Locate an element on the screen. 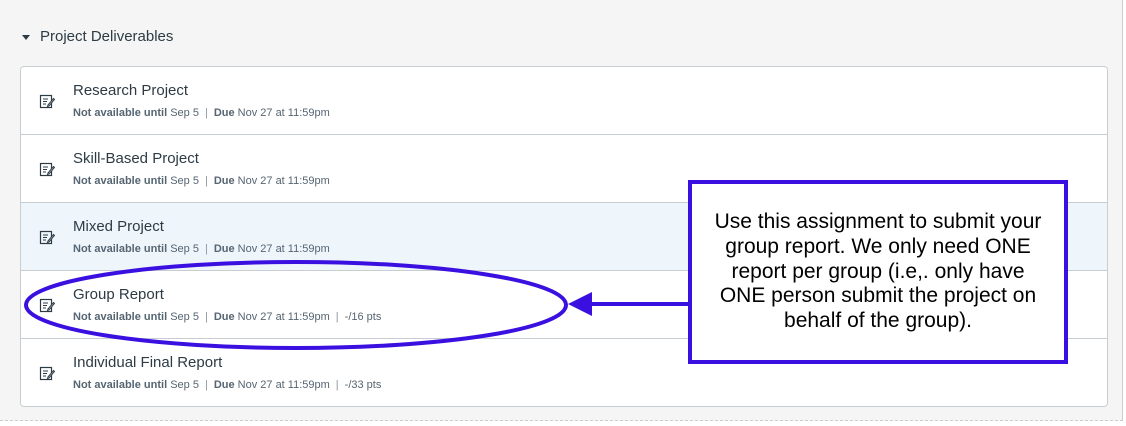 This screenshot has width=1126, height=426. assignment-title-link: Individual Final Report is located at coordinates (147, 362).